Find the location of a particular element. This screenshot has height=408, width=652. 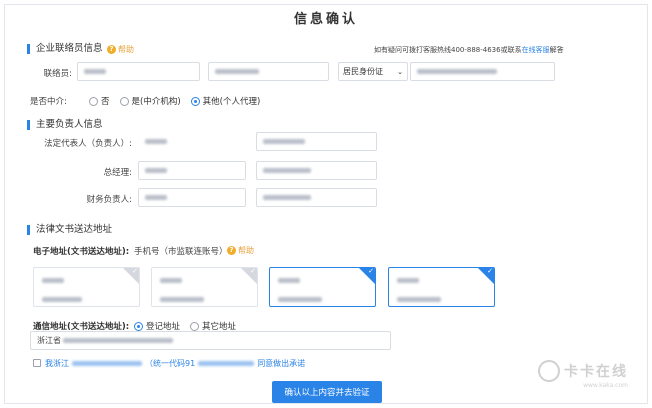

id-type-select: 居民身份证 ⌄ is located at coordinates (373, 71).